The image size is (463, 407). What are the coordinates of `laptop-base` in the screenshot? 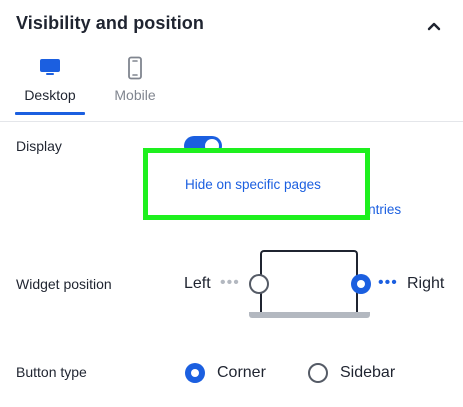 It's located at (309, 315).